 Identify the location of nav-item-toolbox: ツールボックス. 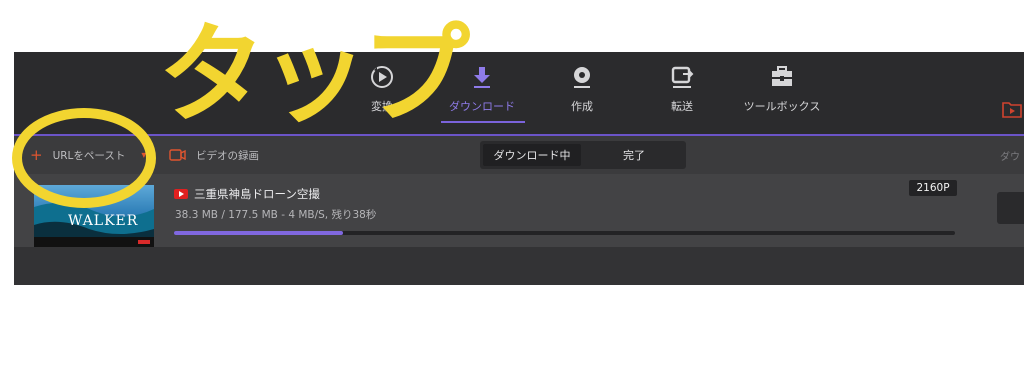
(782, 95).